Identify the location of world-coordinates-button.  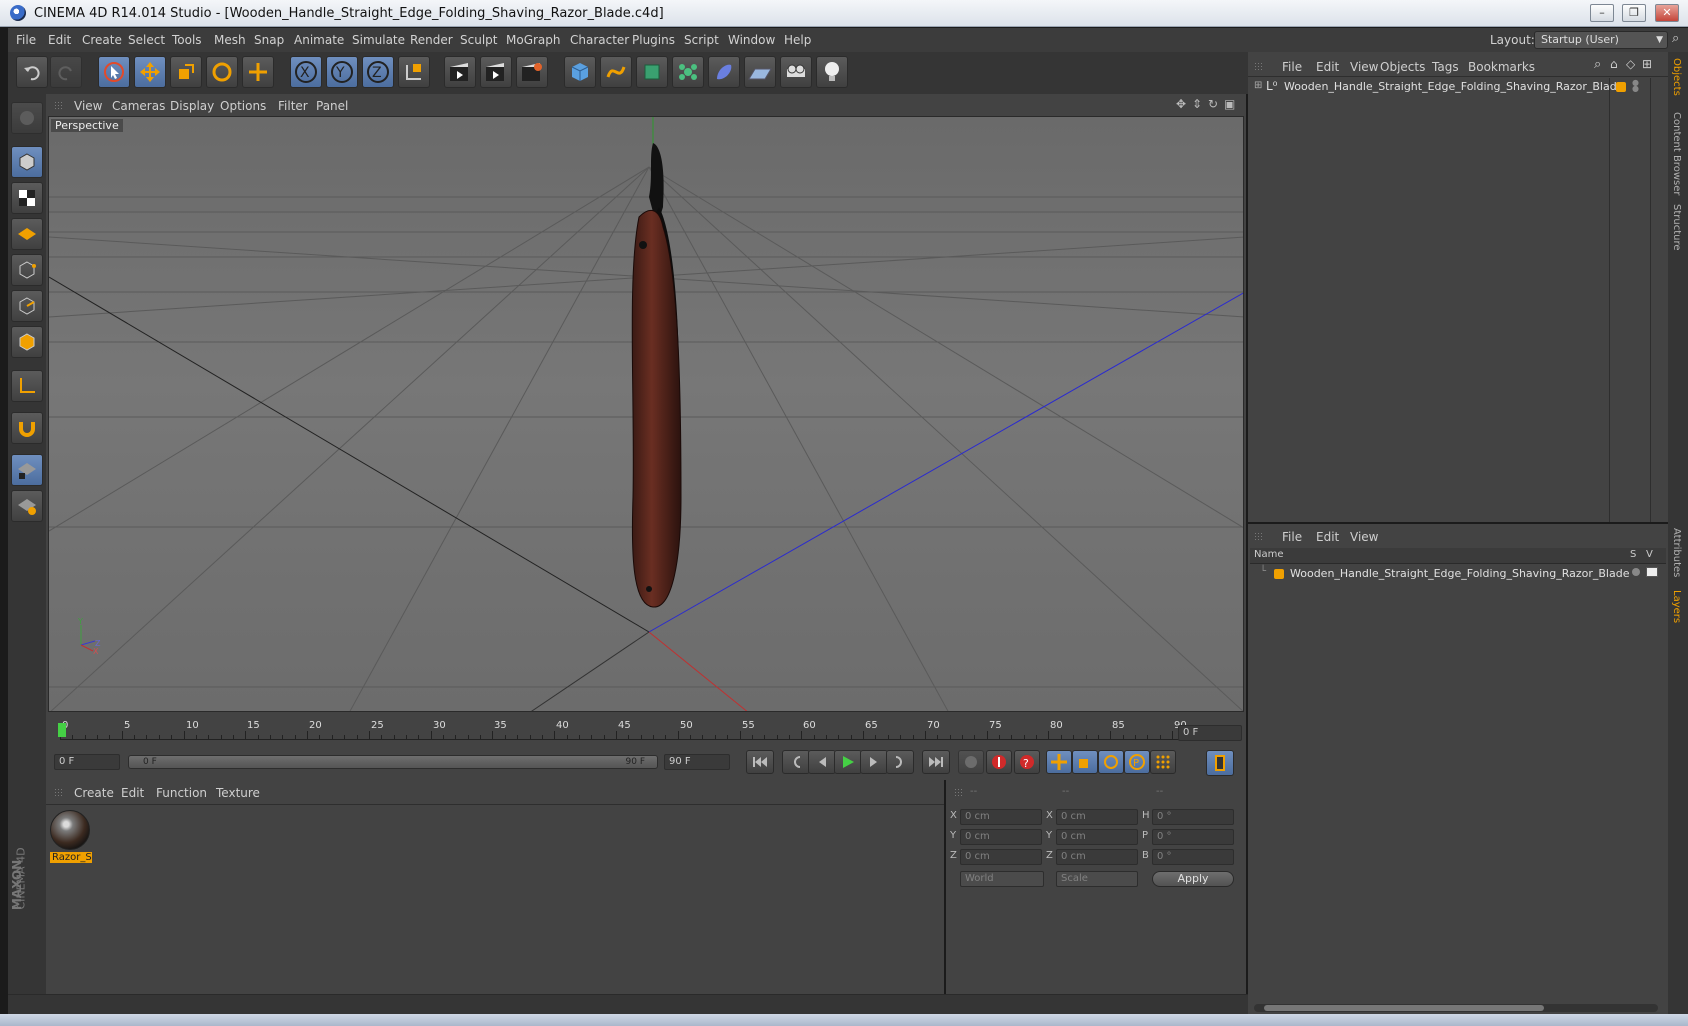
(414, 72).